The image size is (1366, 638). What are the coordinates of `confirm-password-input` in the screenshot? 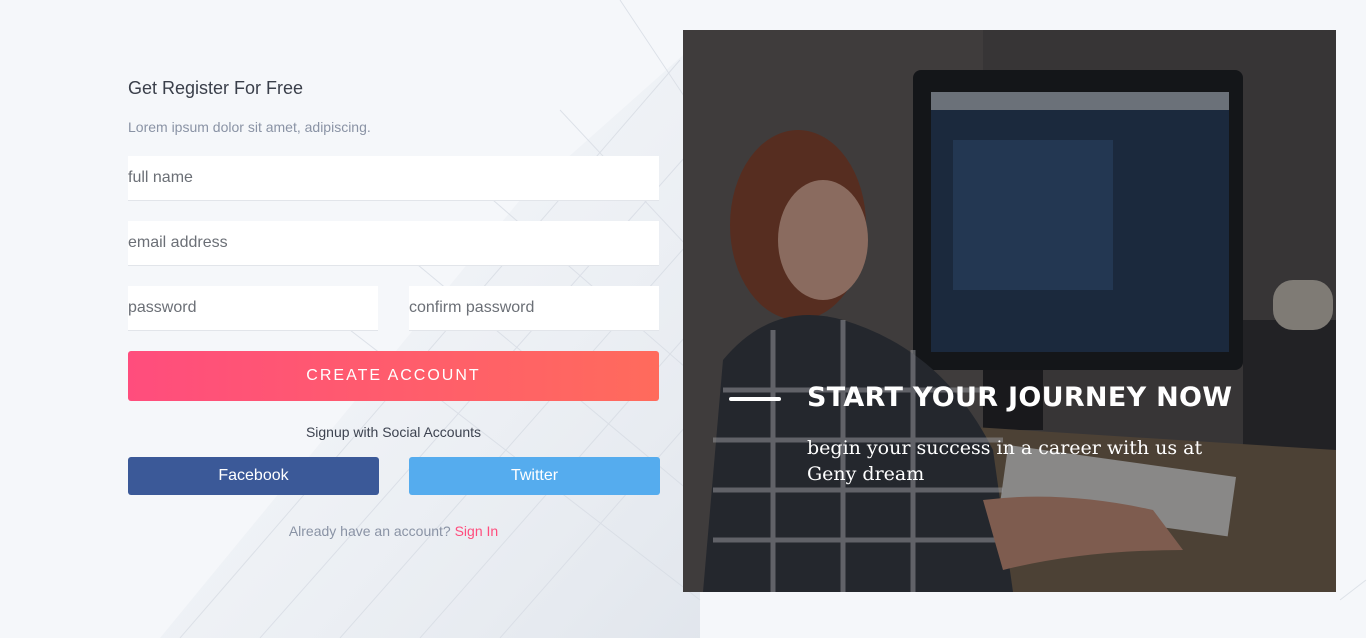 It's located at (534, 308).